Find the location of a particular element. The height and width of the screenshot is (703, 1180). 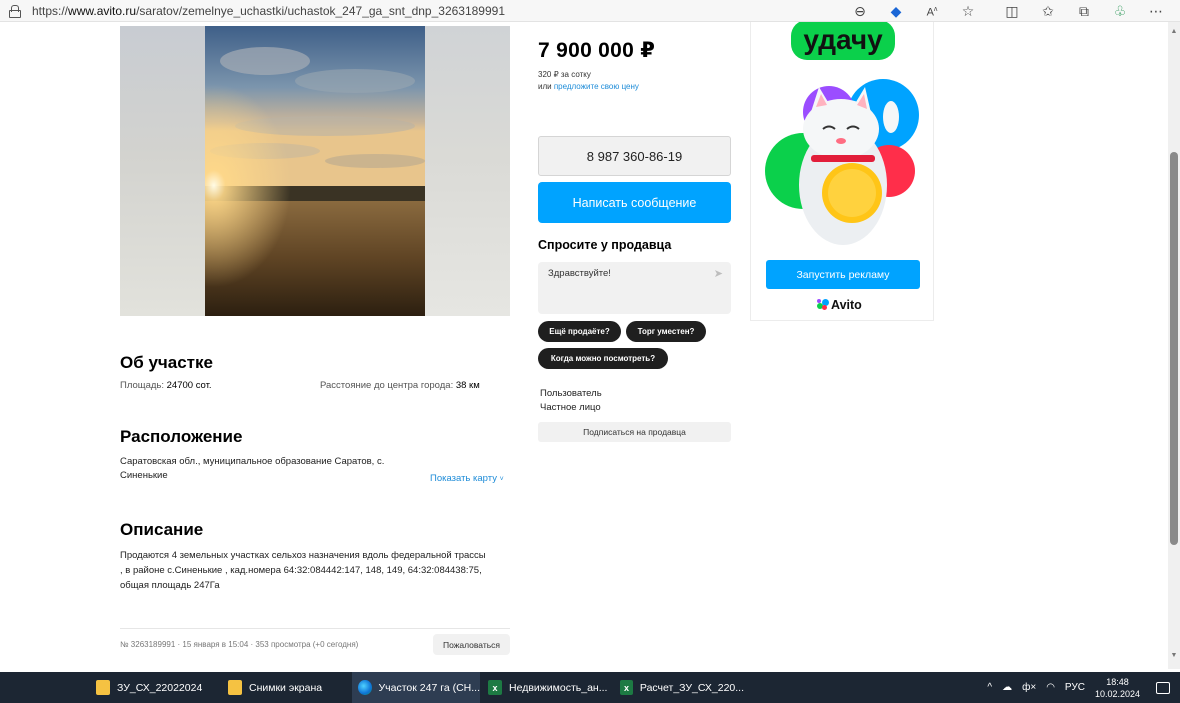

wifi-icon: ◠ is located at coordinates (1050, 687).